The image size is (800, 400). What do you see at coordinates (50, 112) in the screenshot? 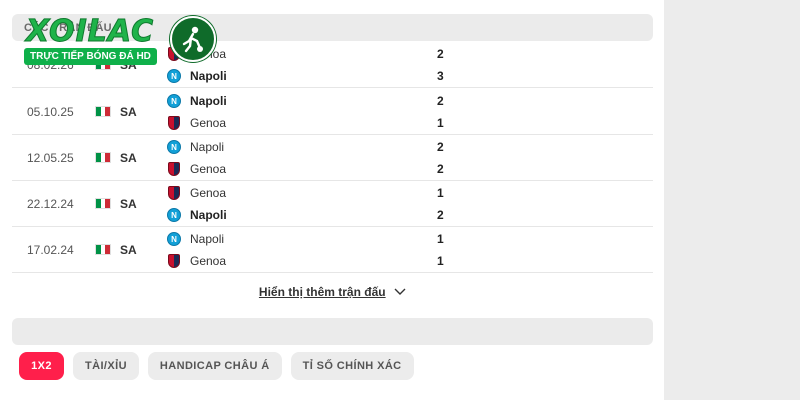
I see `match-date: 05.10.25` at bounding box center [50, 112].